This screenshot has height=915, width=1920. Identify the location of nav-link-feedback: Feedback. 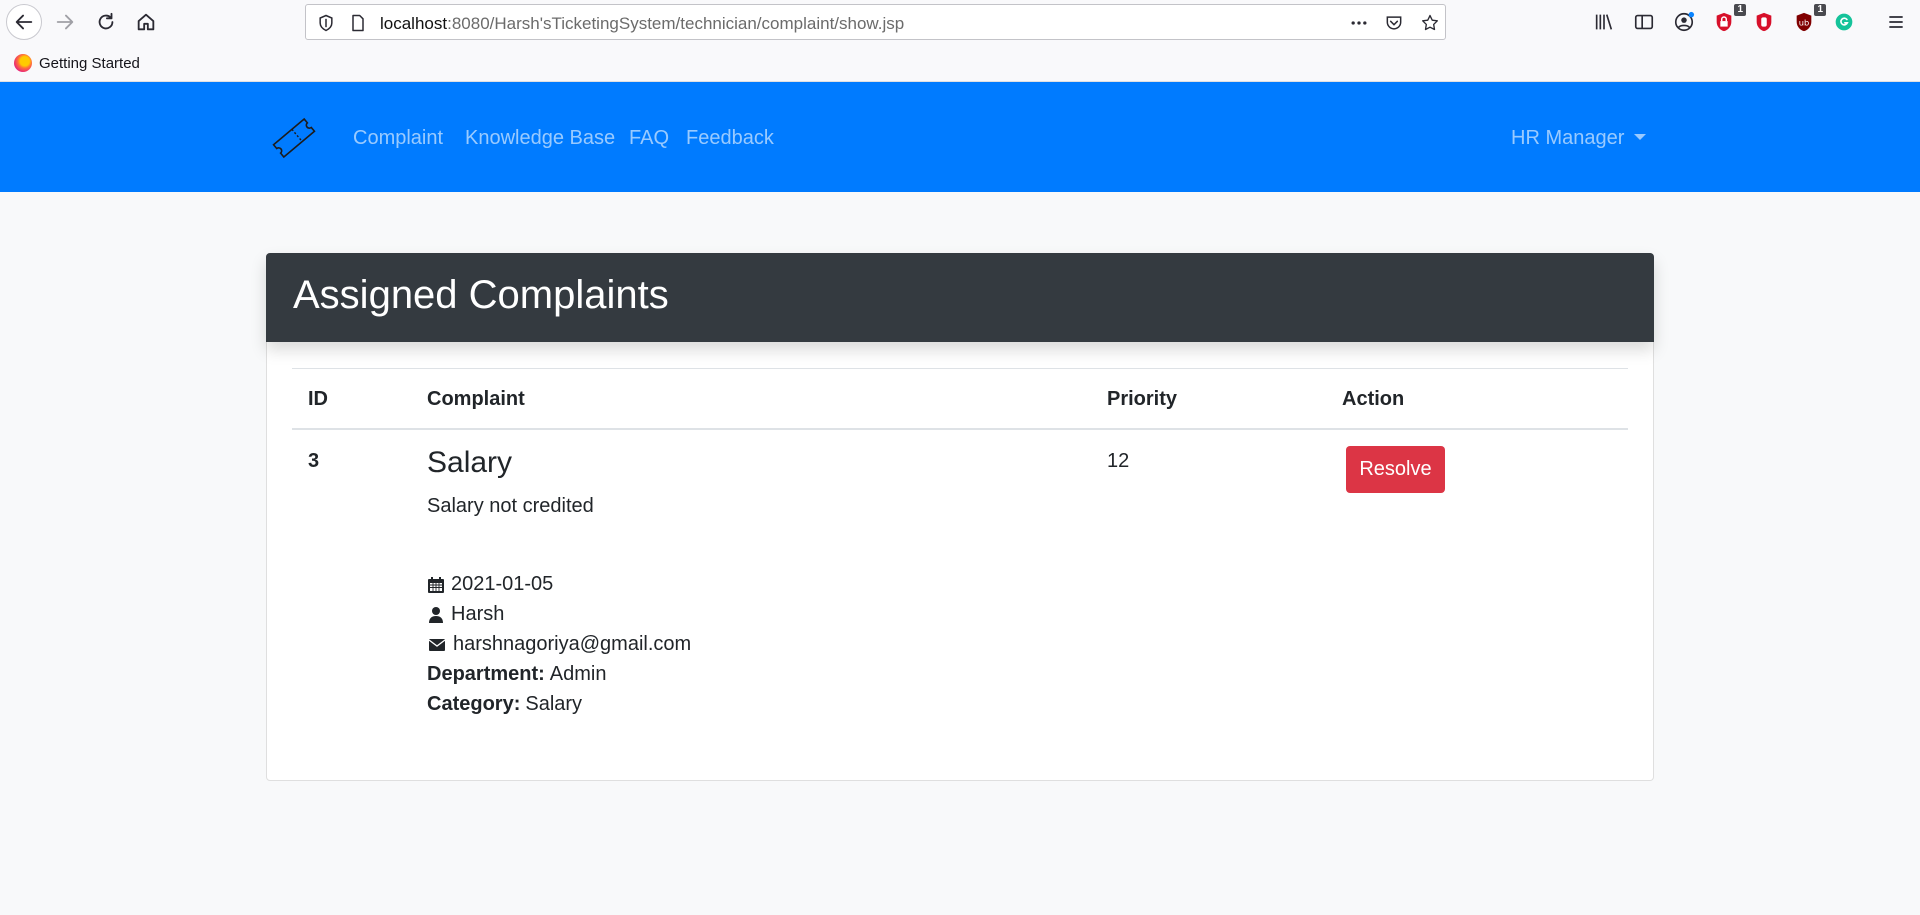
(730, 138).